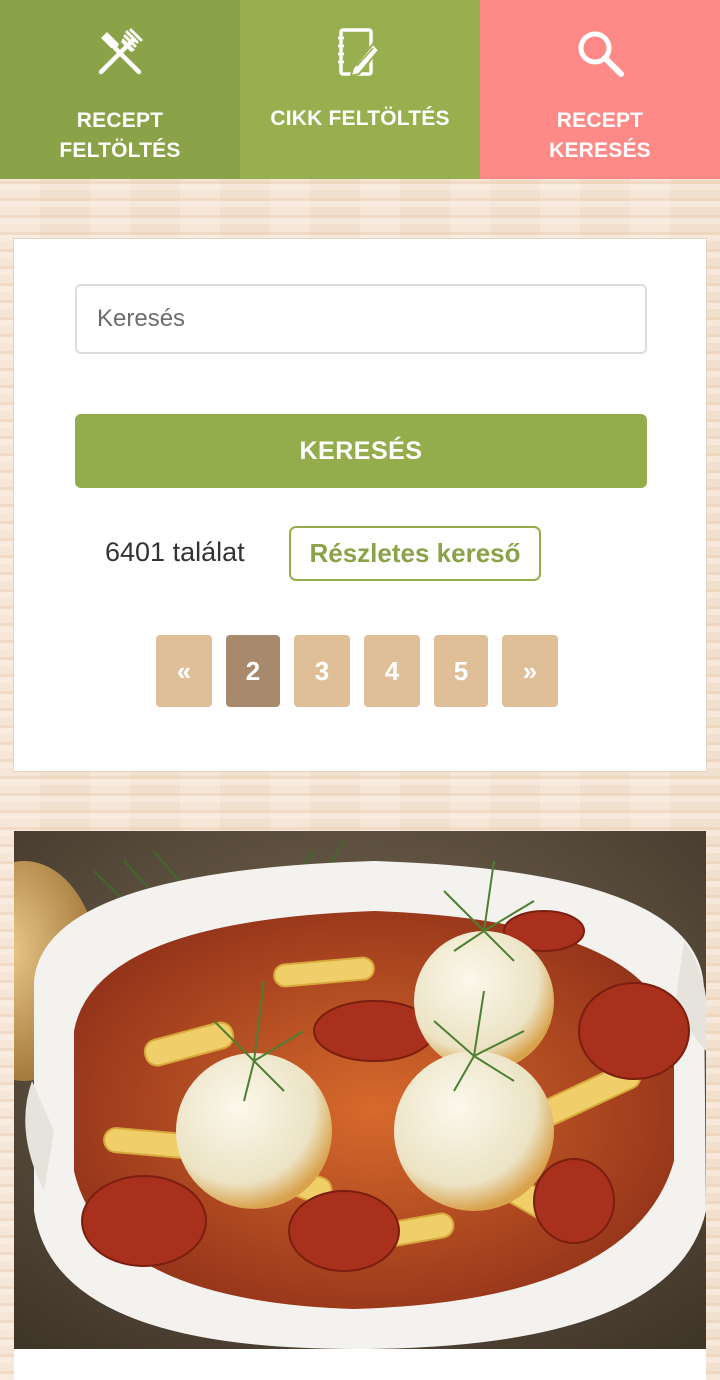 The width and height of the screenshot is (720, 1380). What do you see at coordinates (253, 671) in the screenshot?
I see `page-button-2: 2` at bounding box center [253, 671].